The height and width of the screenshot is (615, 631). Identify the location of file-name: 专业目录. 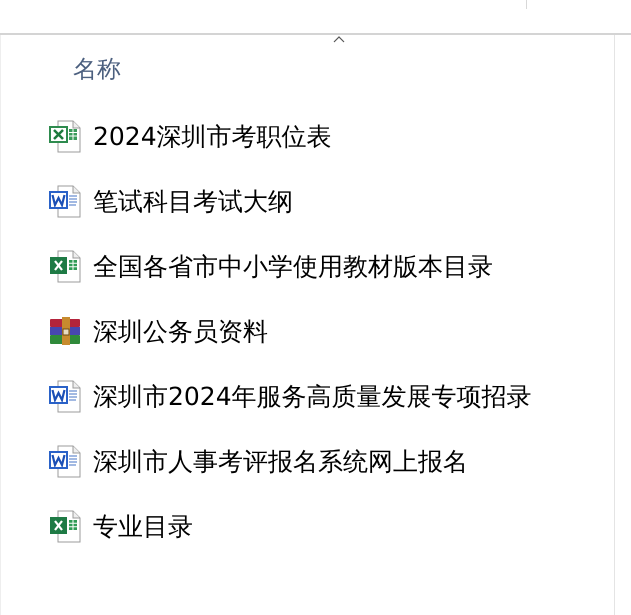
(143, 527).